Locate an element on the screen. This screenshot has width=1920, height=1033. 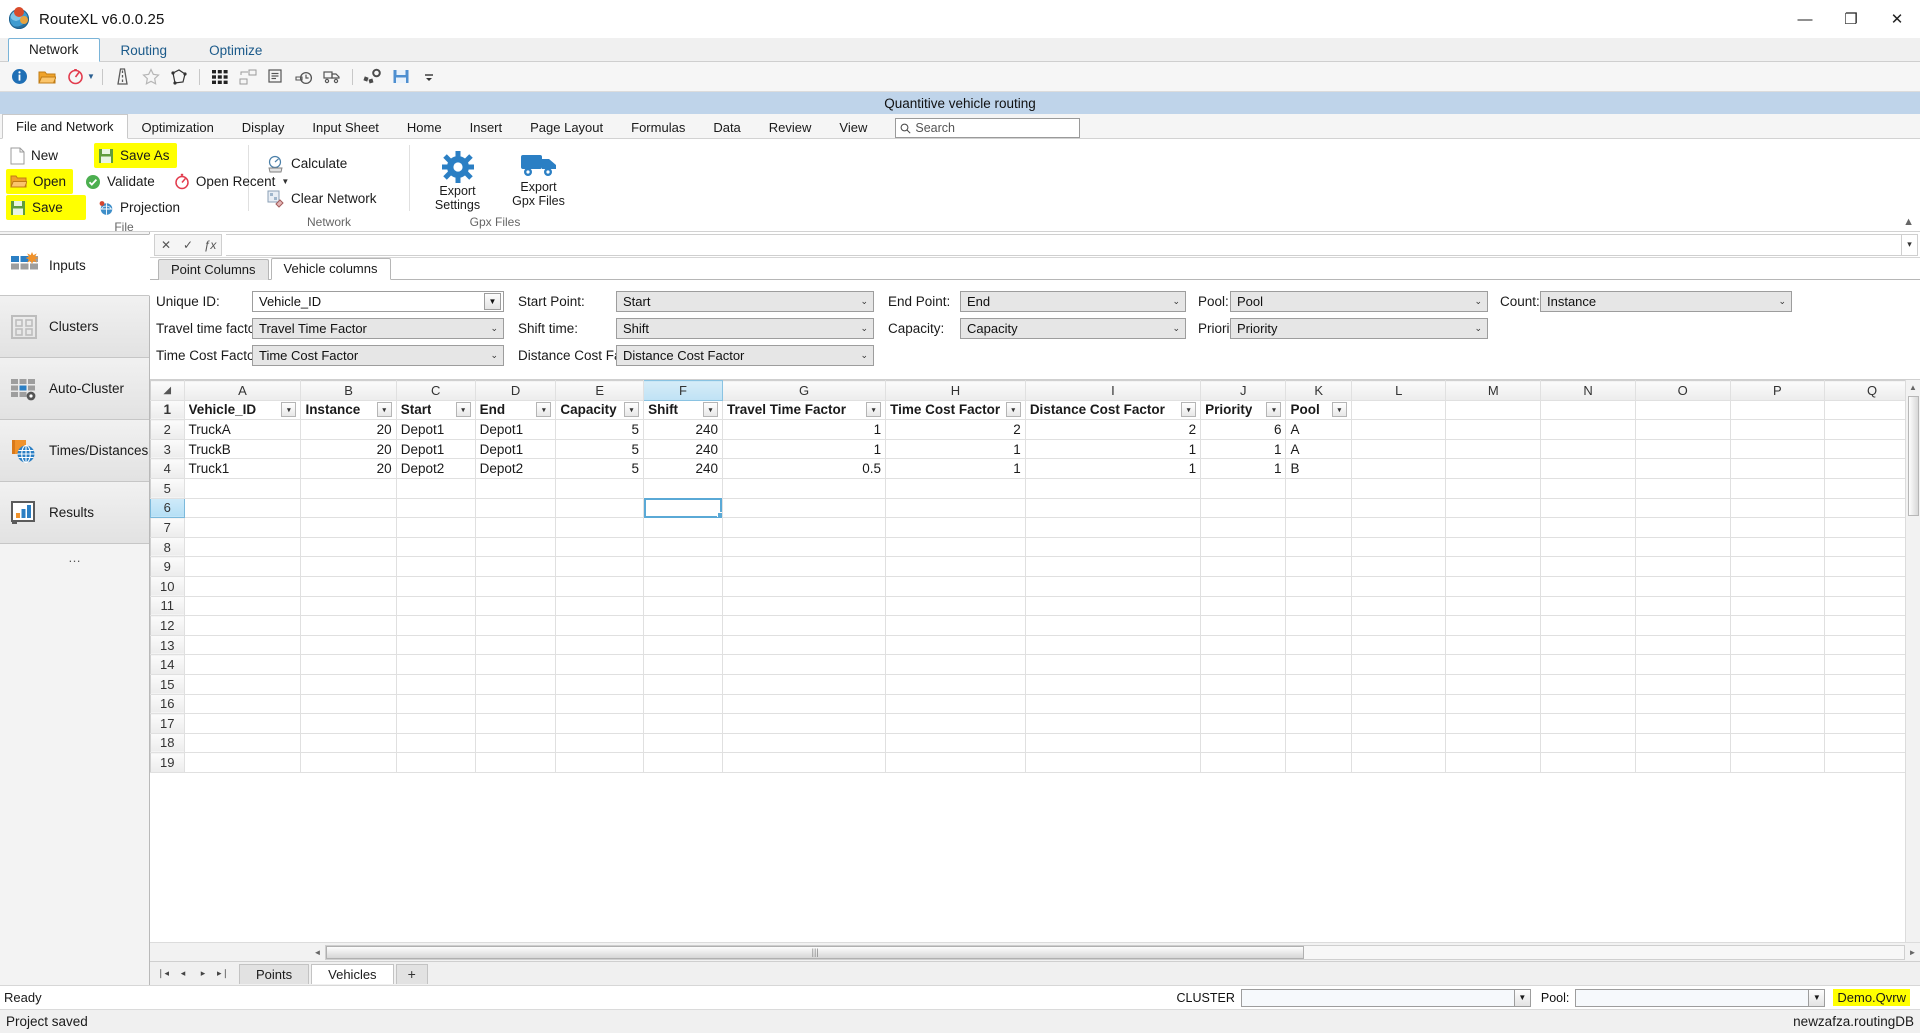
cell-H2: 2 is located at coordinates (955, 429).